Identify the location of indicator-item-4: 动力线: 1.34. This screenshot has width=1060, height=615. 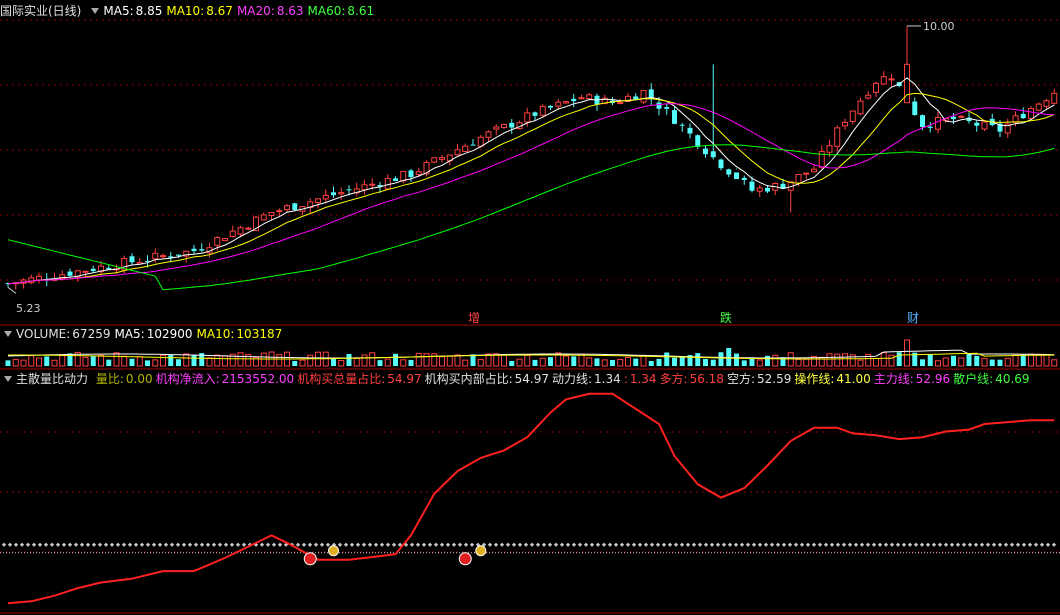
(586, 379).